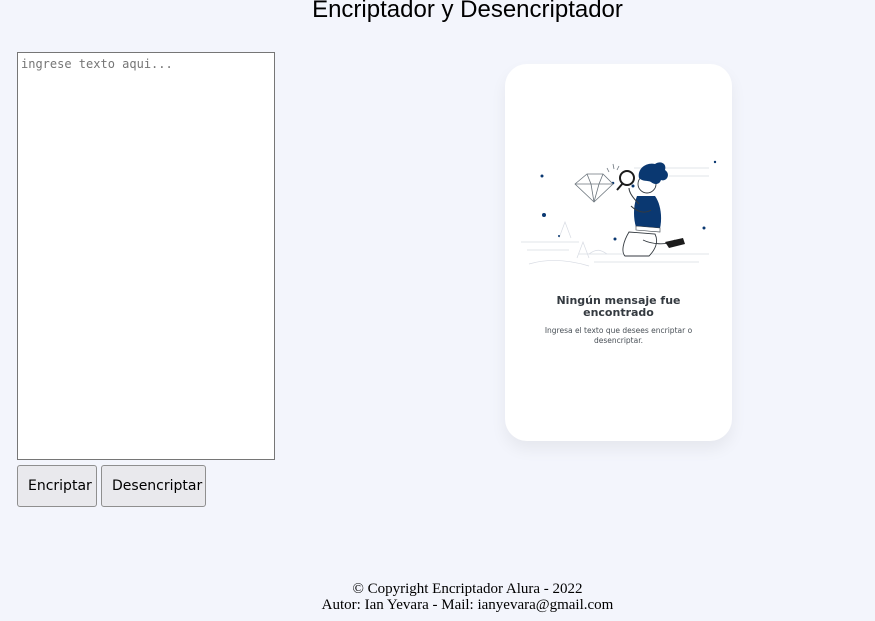  I want to click on page-title: Encriptador y Desencriptador, so click(467, 11).